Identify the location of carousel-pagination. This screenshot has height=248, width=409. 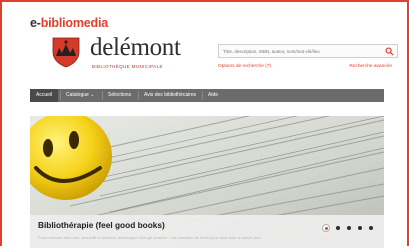
(350, 228).